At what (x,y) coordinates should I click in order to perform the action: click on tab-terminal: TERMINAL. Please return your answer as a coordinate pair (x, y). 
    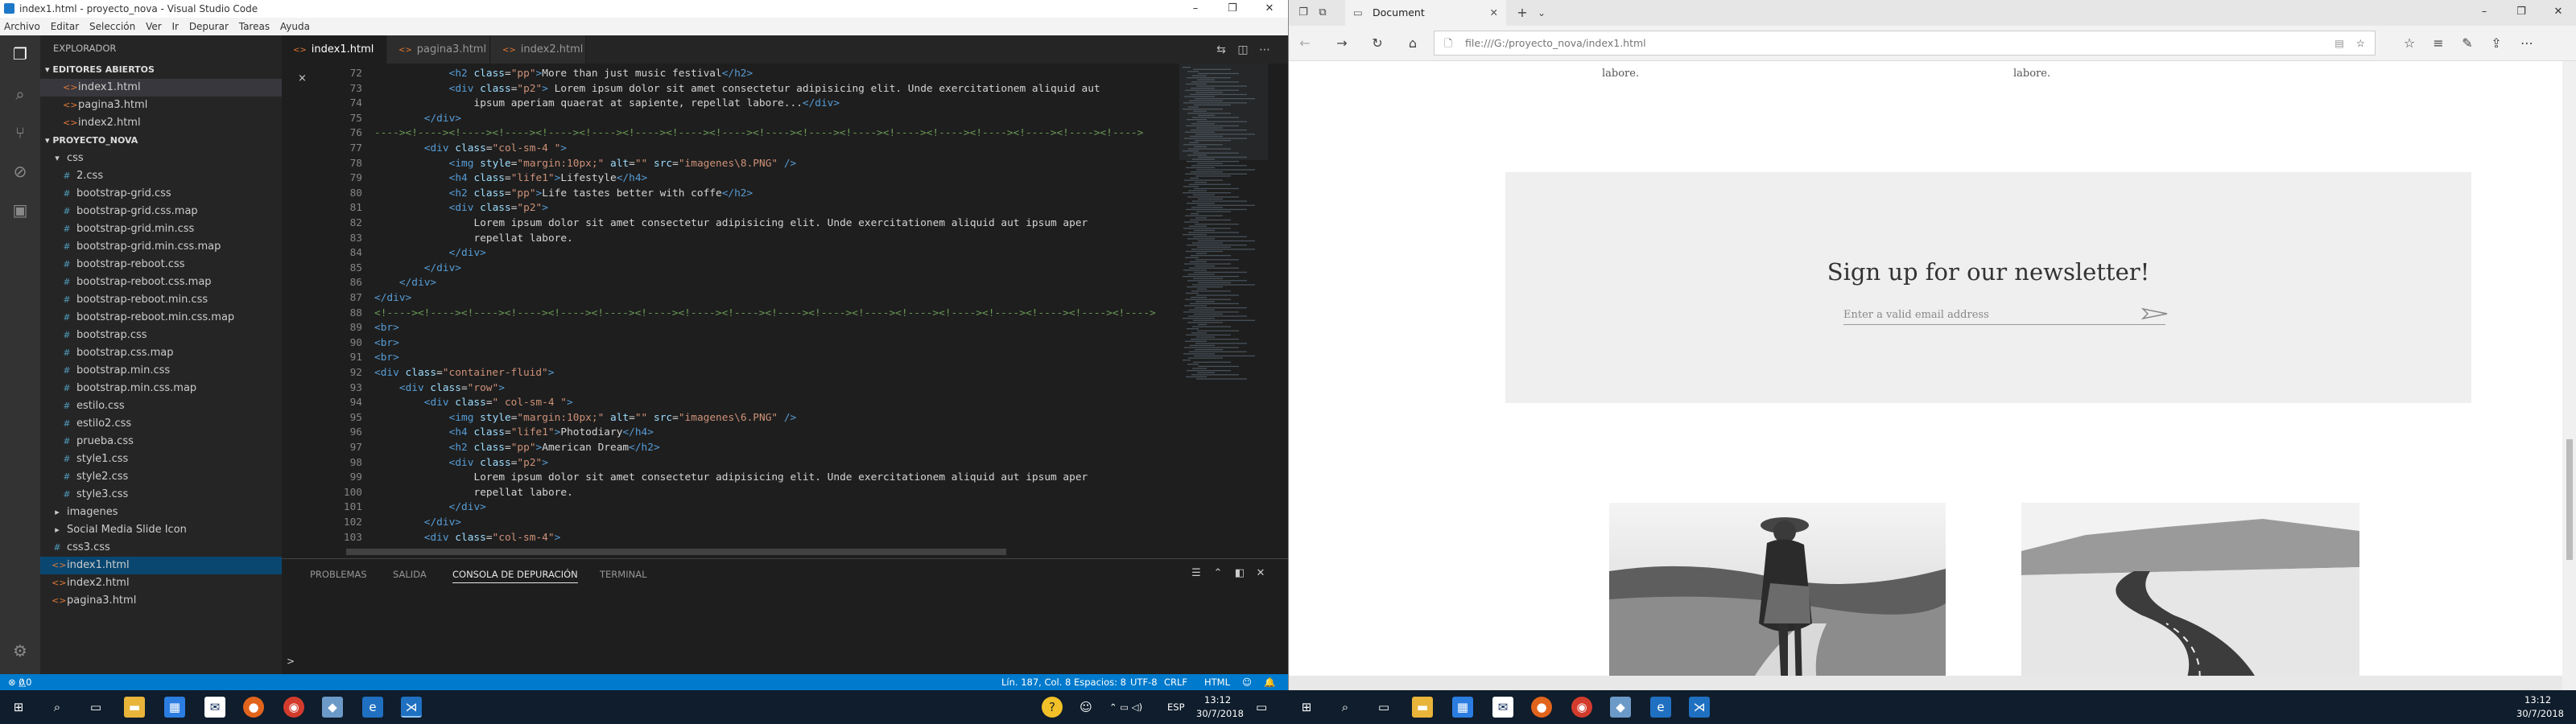
    Looking at the image, I should click on (623, 574).